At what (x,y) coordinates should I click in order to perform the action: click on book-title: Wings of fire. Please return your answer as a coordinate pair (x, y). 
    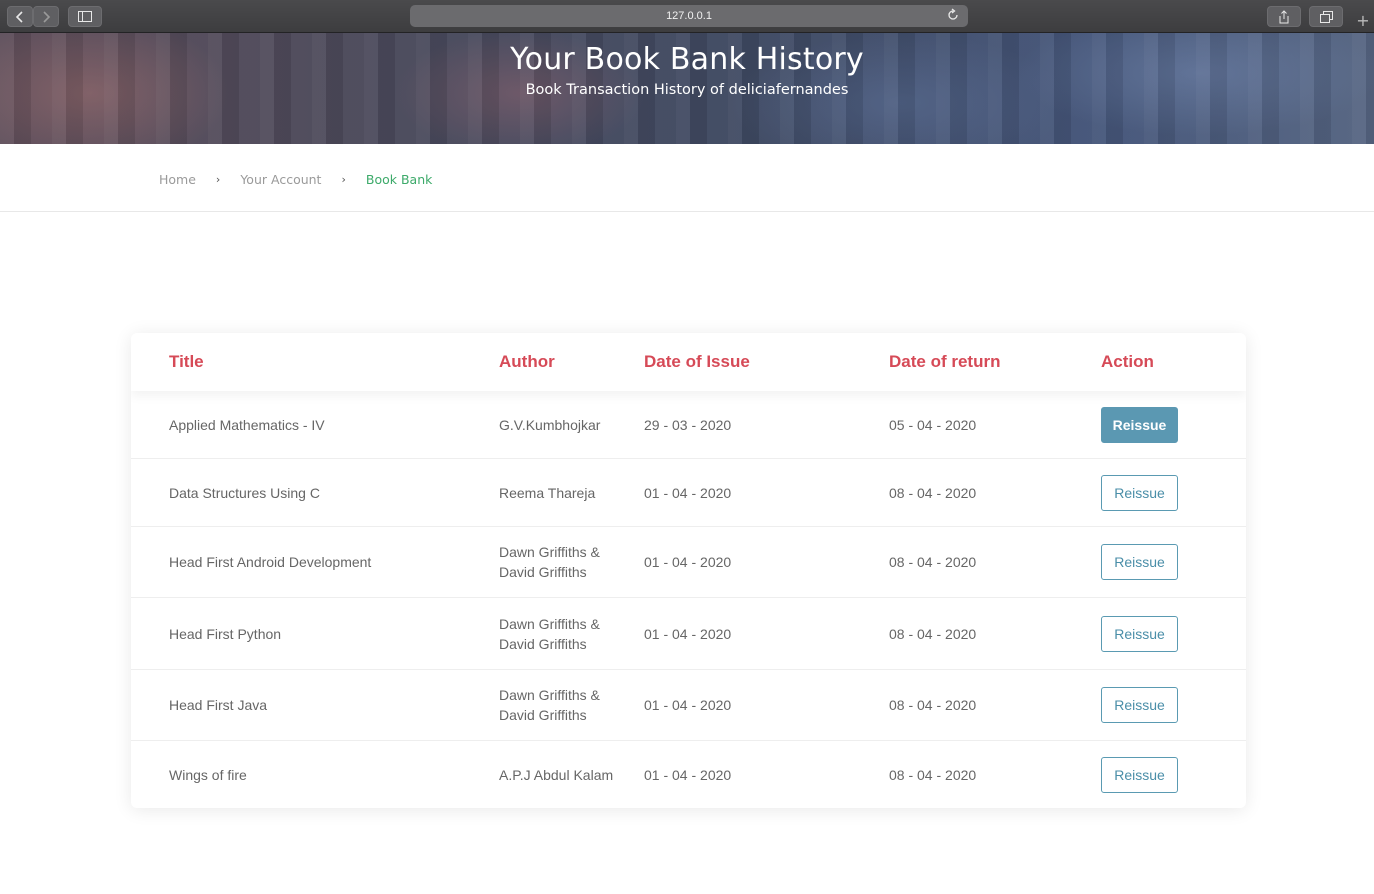
    Looking at the image, I should click on (208, 774).